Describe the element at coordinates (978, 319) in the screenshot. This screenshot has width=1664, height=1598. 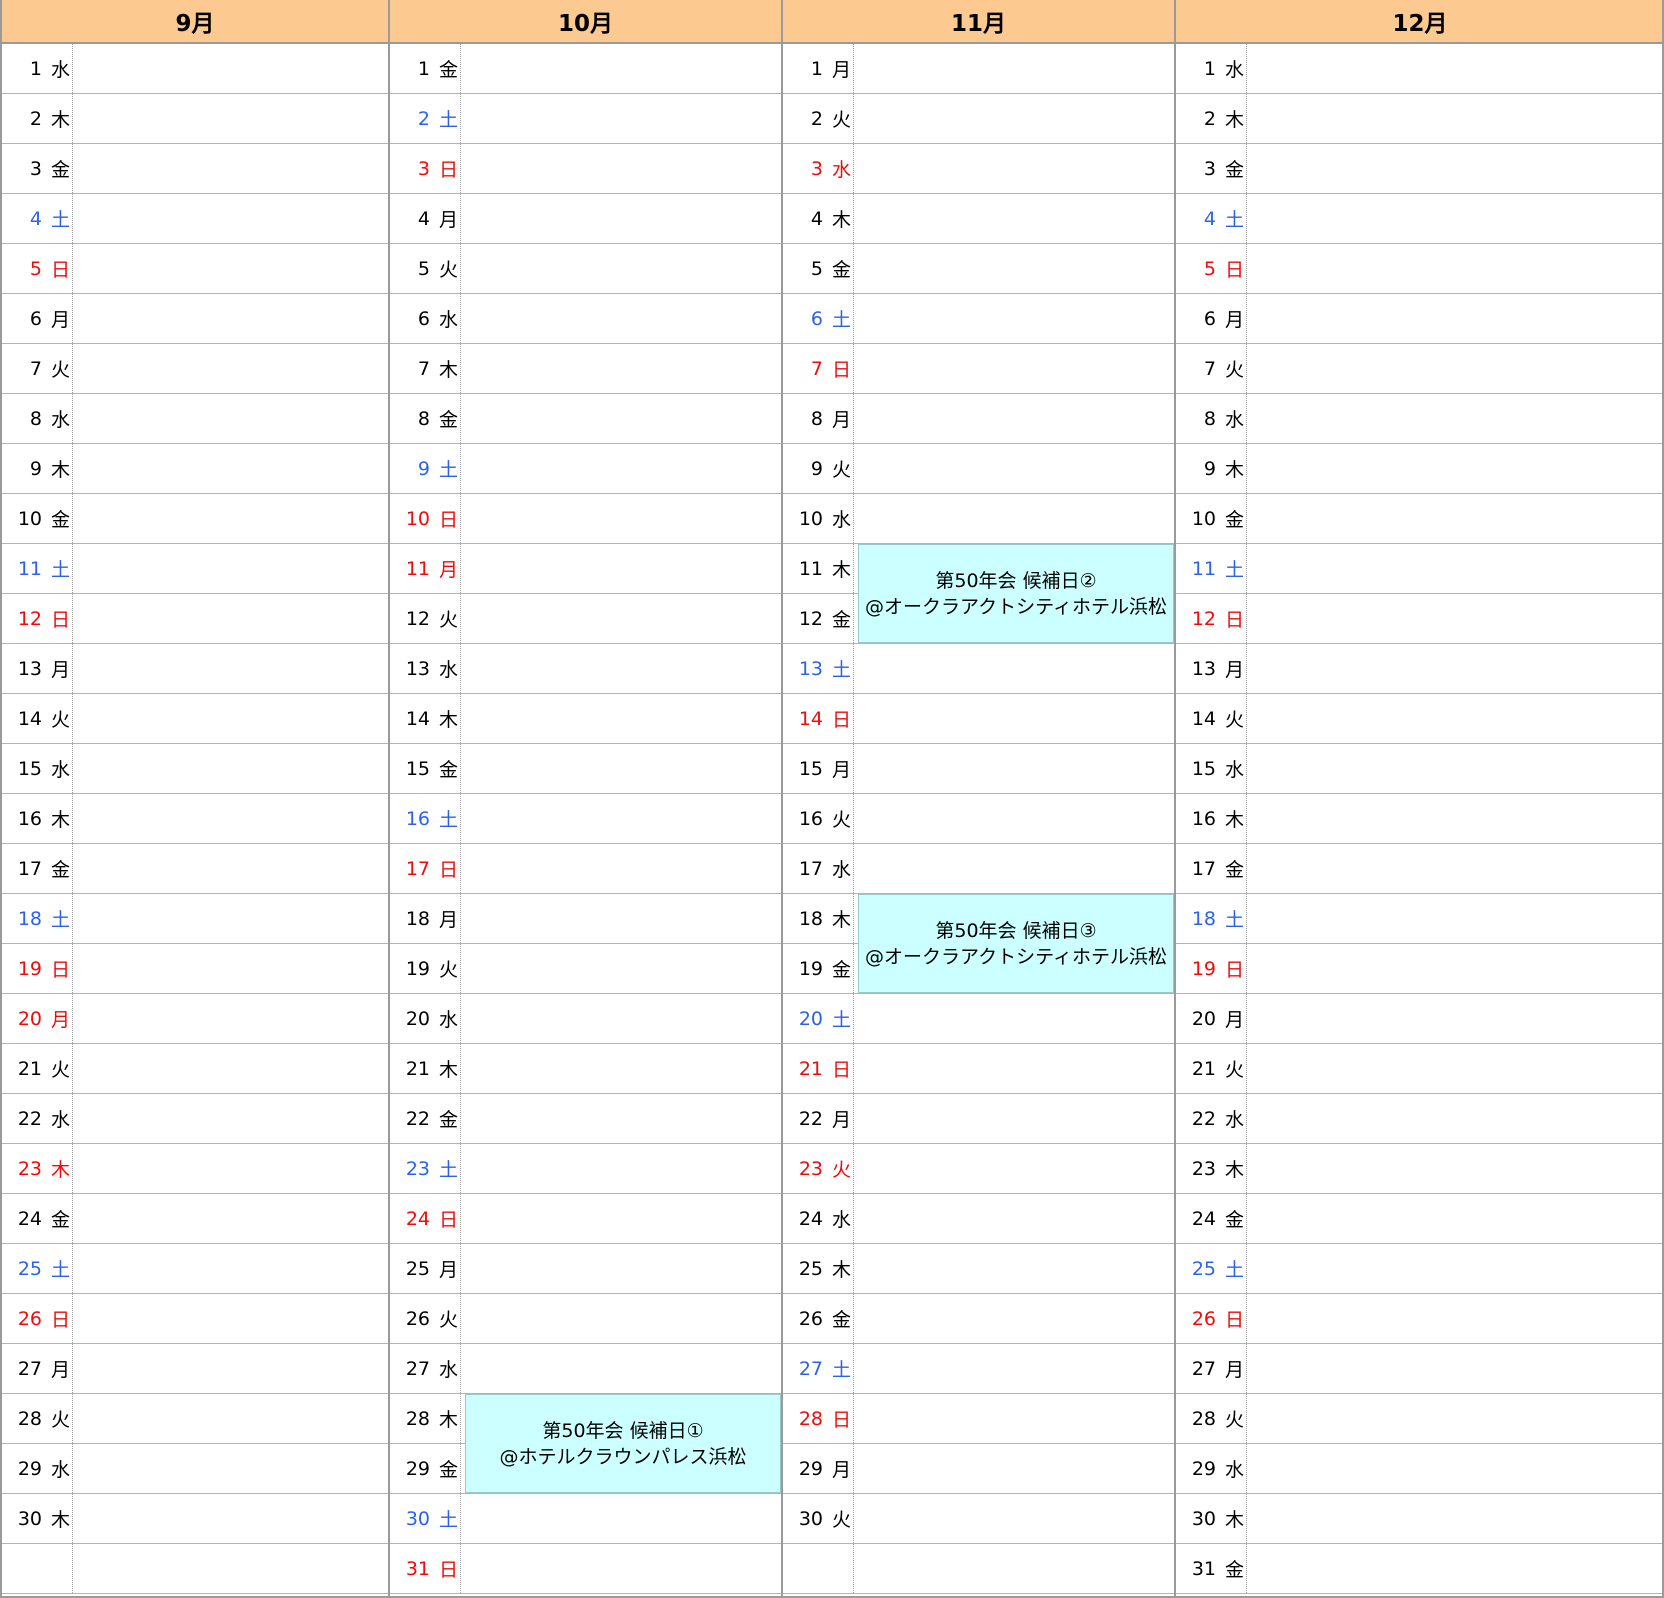
I see `day-row: 6土` at that location.